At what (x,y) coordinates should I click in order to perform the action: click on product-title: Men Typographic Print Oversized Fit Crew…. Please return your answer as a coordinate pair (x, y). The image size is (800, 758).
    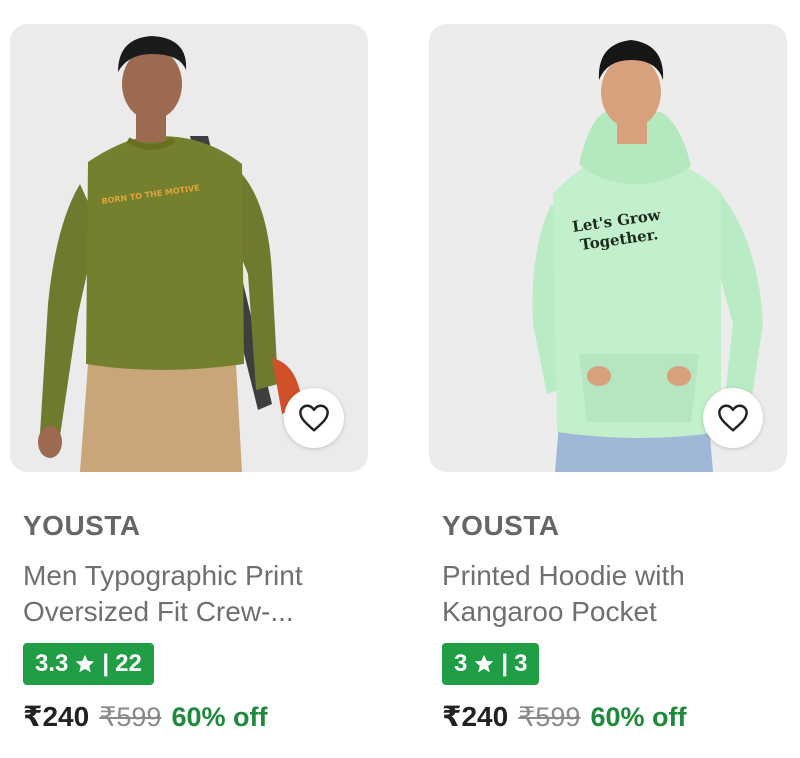
    Looking at the image, I should click on (193, 594).